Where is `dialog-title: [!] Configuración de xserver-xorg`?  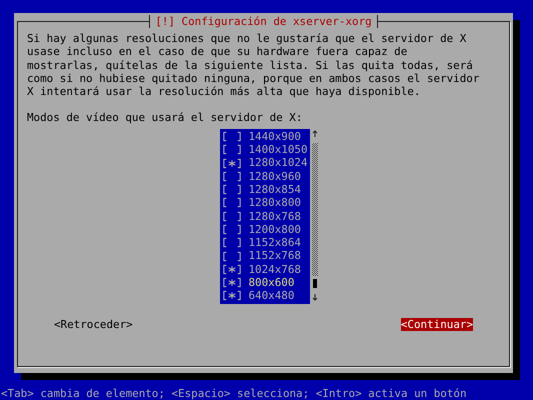
dialog-title: [!] Configuración de xserver-xorg is located at coordinates (263, 21).